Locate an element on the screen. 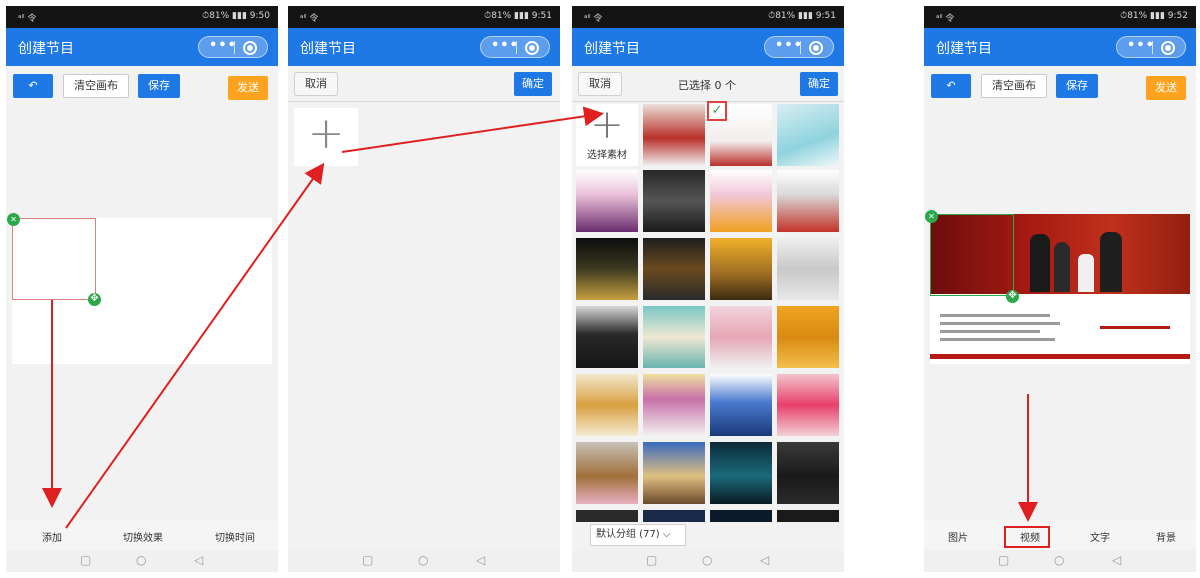 This screenshot has width=1200, height=578. picker-toolbar: 取消 已选择 0 个 确定 is located at coordinates (708, 84).